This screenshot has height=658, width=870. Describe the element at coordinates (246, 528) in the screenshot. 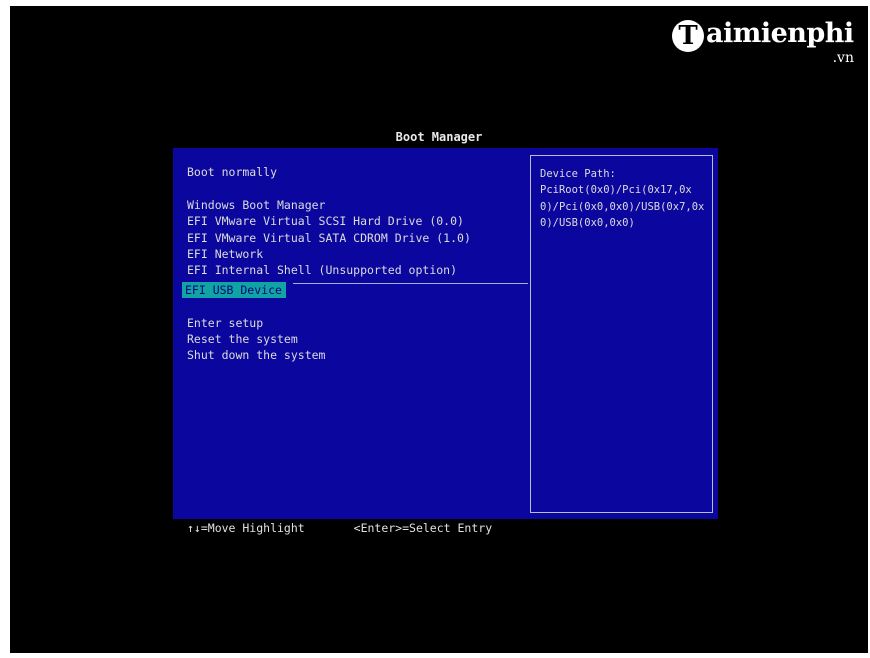

I see `move-highlight-hint: ↑↓=Move Highlight` at that location.